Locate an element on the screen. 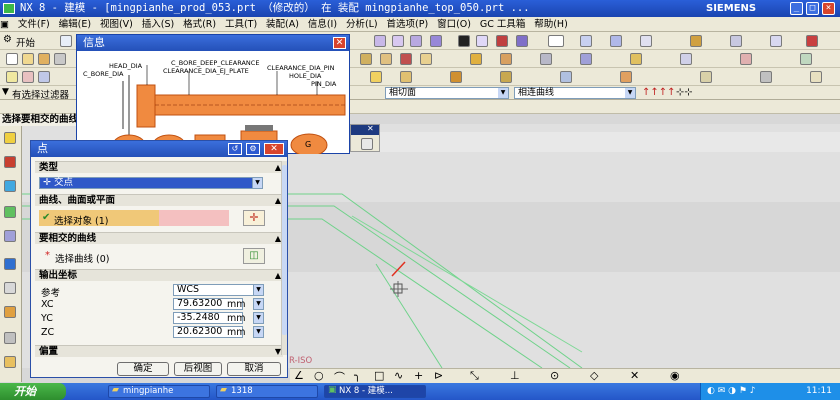  new-file-icon is located at coordinates (66, 41).